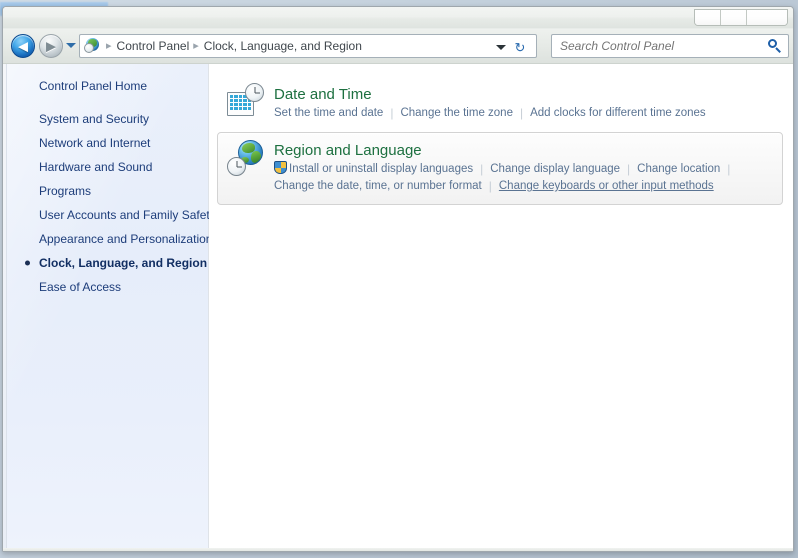  Describe the element at coordinates (65, 191) in the screenshot. I see `sidebar-item-label: Programs` at that location.